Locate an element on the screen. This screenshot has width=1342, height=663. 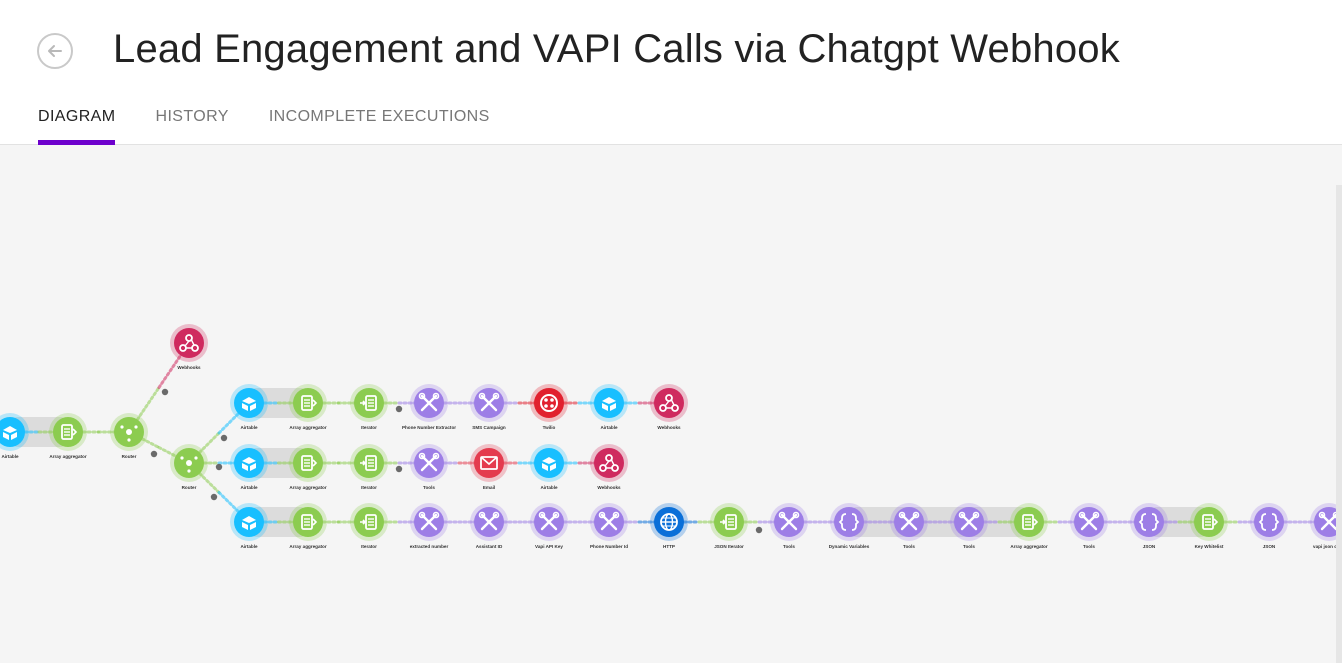
module-tools: Phone Number Id is located at coordinates (609, 526).